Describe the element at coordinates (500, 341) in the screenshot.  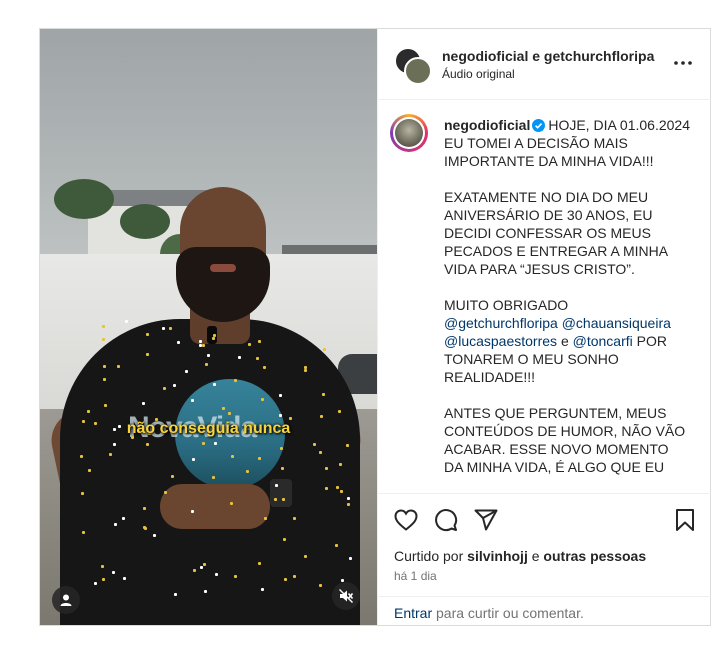
I see `mention-link: @lucaspaestorres` at that location.